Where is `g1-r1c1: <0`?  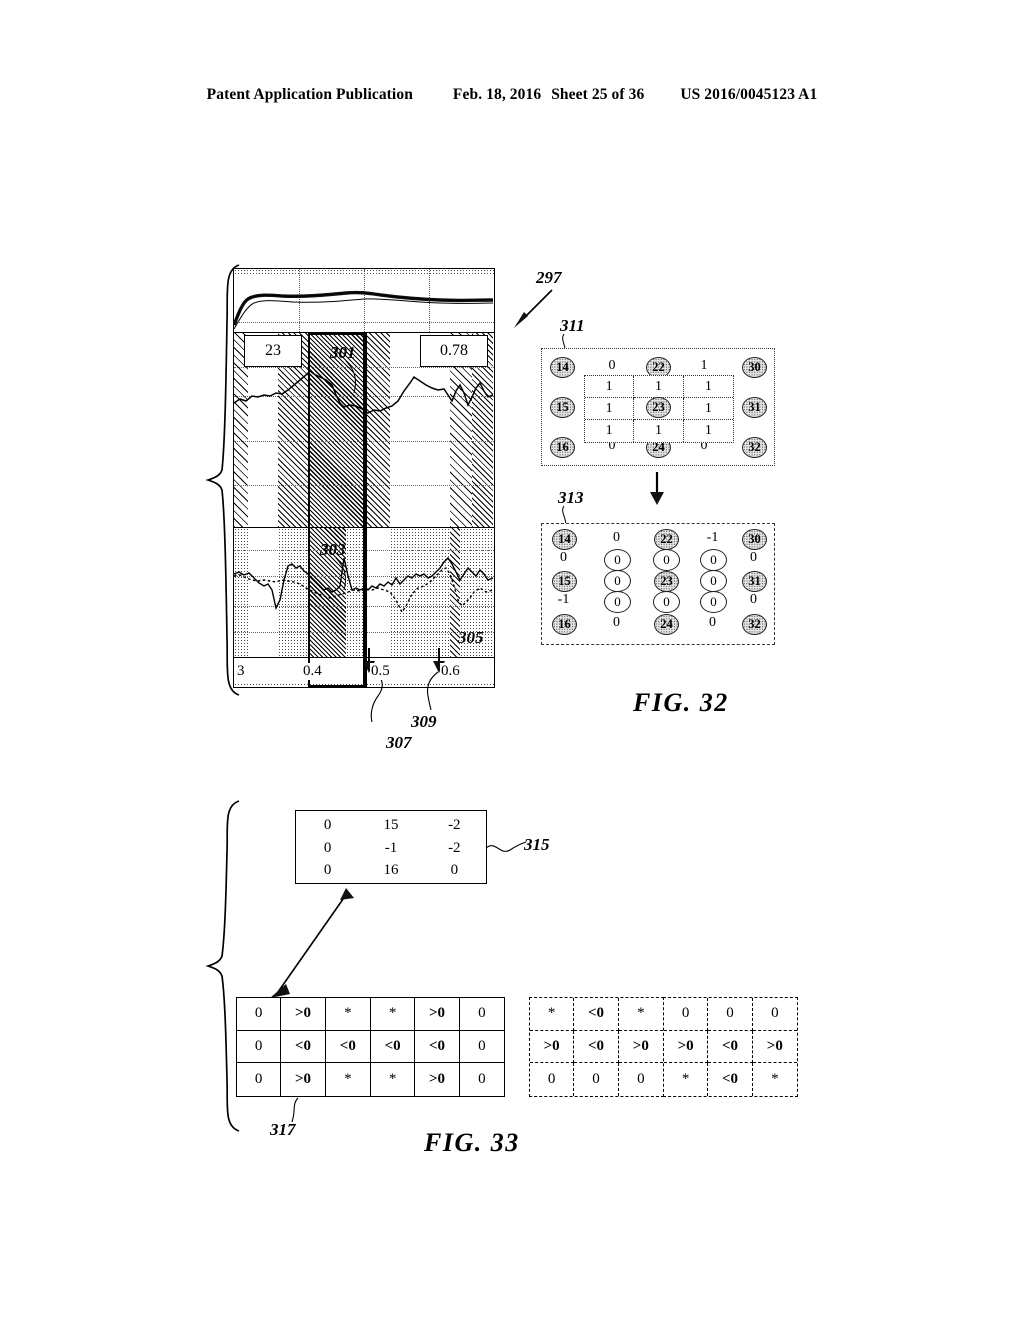
g1-r1c1: <0 is located at coordinates (437, 1047).